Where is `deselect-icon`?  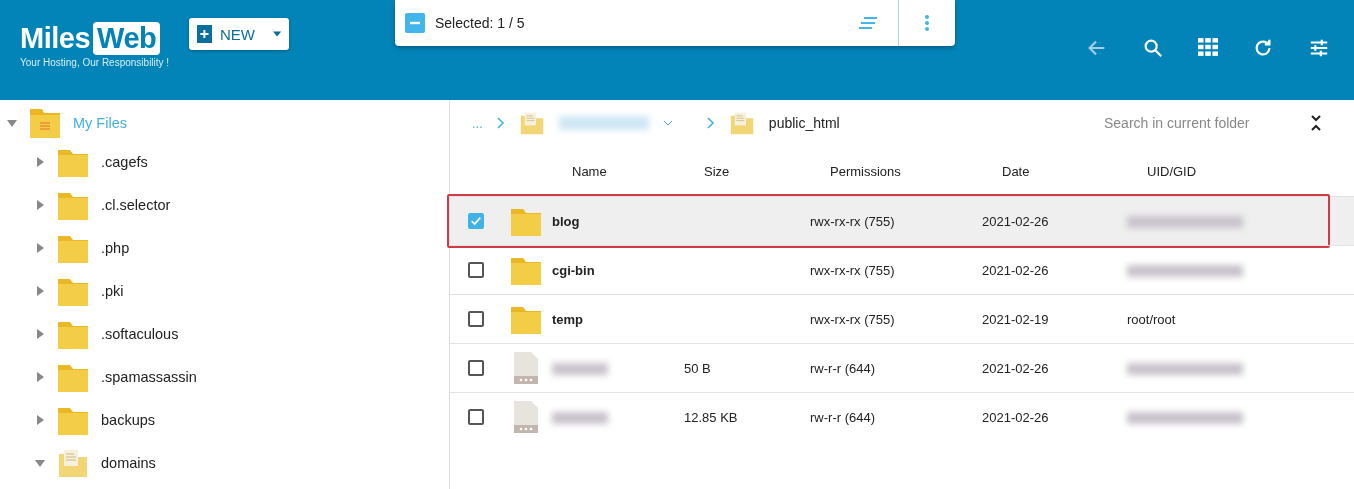
deselect-icon is located at coordinates (415, 23).